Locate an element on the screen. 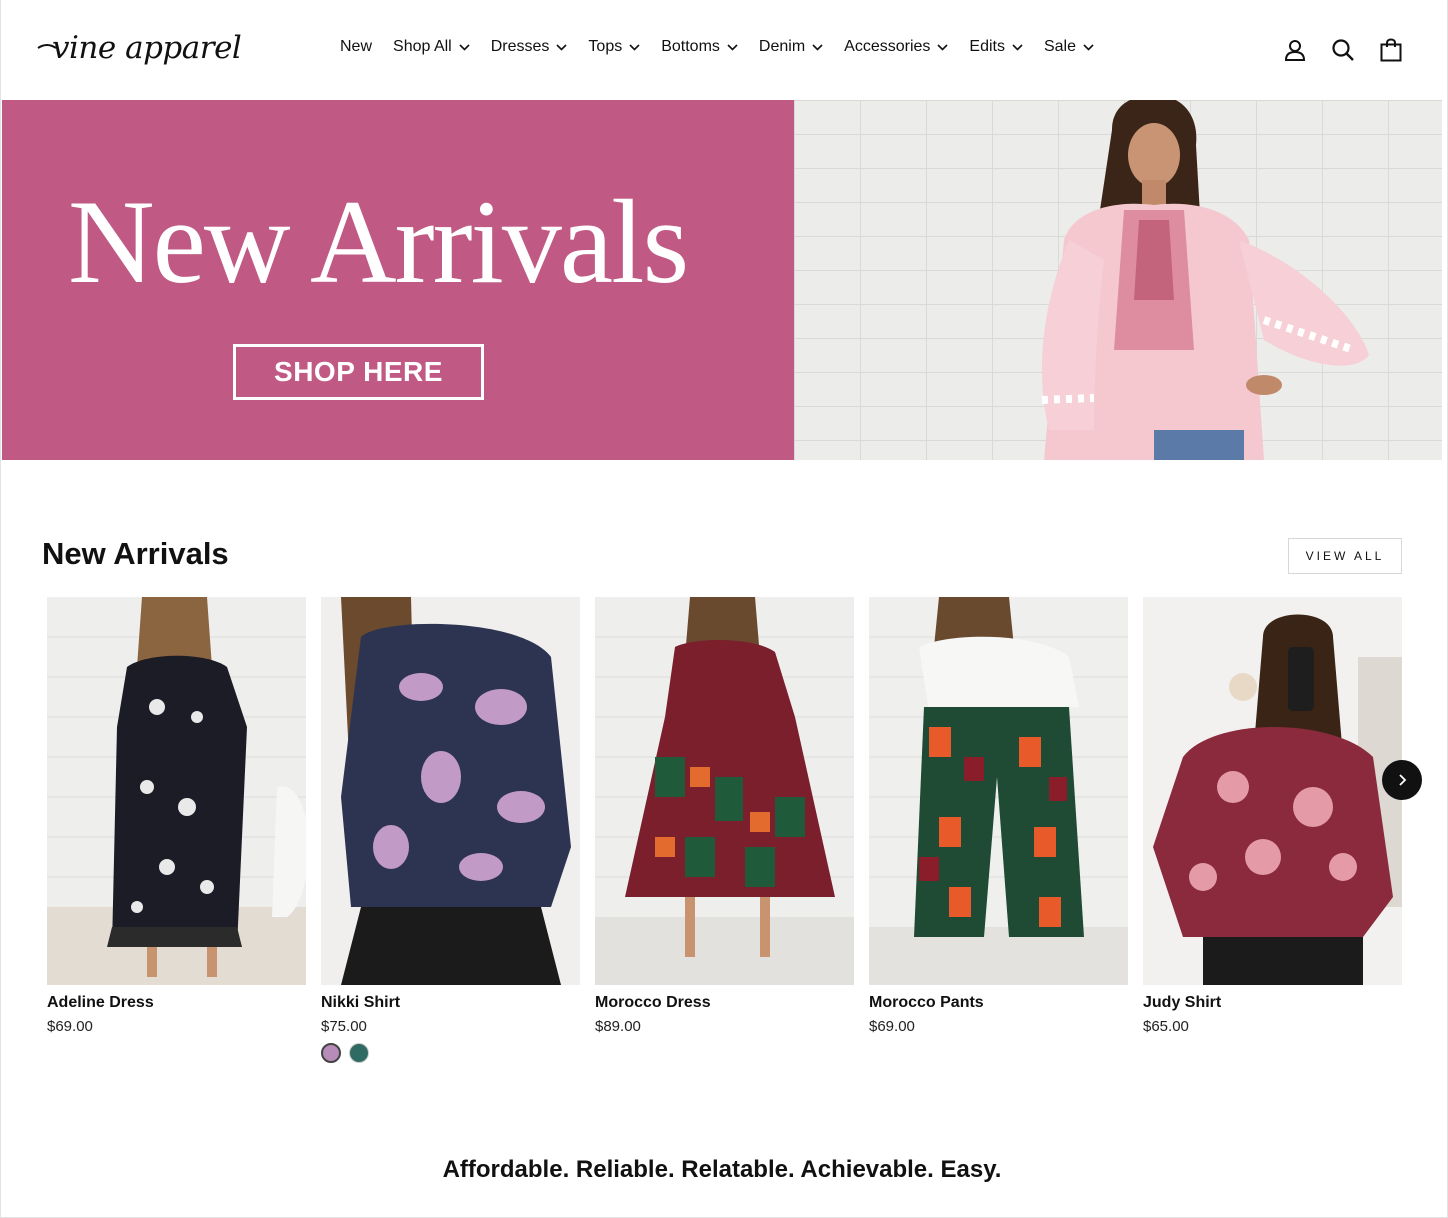 Image resolution: width=1448 pixels, height=1218 pixels. product-name: Nikki Shirt is located at coordinates (360, 1003).